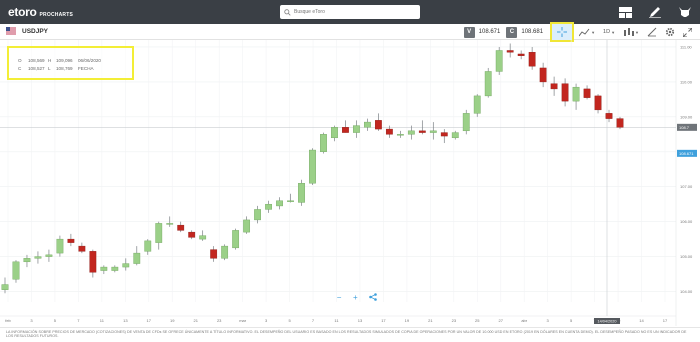 This screenshot has height=342, width=700. I want to click on symbol-selector: USDJPY, so click(27, 31).